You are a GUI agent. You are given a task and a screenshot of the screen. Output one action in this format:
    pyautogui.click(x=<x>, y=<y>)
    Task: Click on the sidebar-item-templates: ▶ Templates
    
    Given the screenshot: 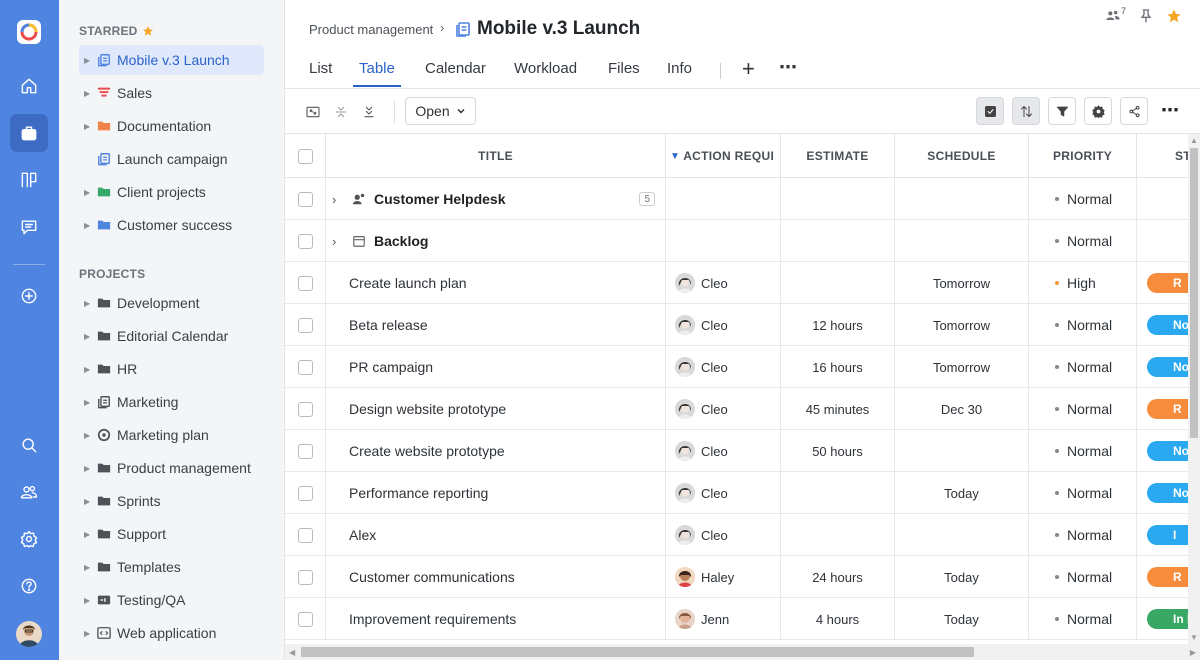 What is the action you would take?
    pyautogui.click(x=171, y=567)
    